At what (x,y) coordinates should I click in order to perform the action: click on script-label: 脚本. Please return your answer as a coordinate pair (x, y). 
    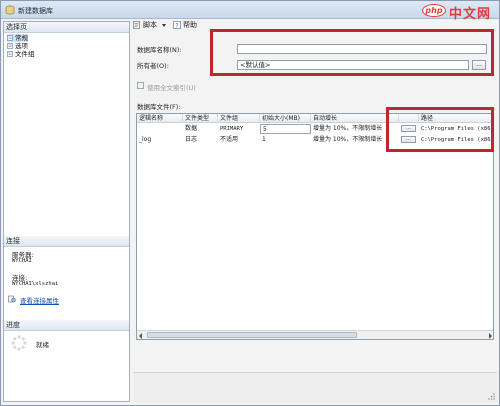
    Looking at the image, I should click on (150, 25).